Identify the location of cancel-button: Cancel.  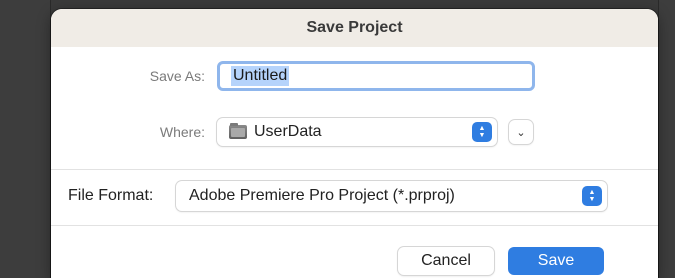
(446, 261).